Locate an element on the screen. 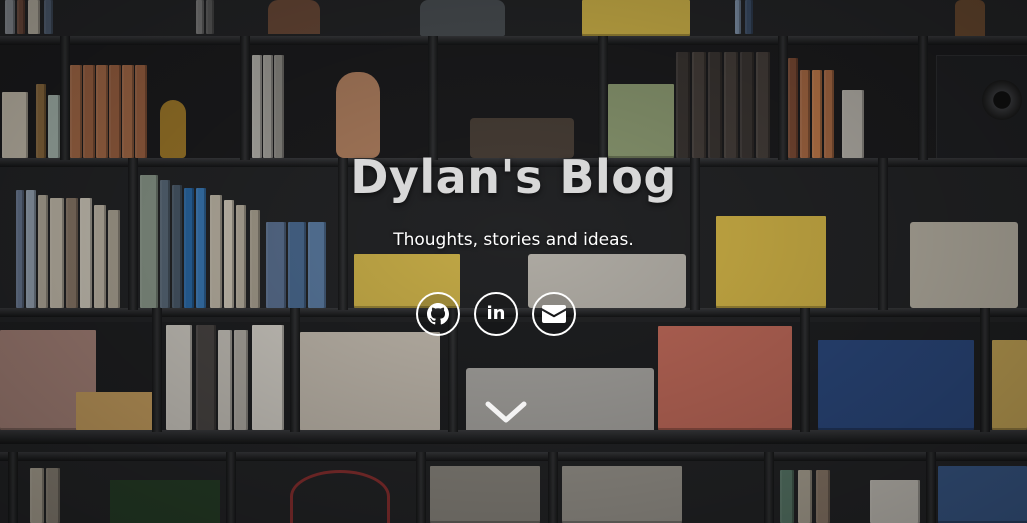 This screenshot has width=1027, height=523. github-link-button is located at coordinates (438, 314).